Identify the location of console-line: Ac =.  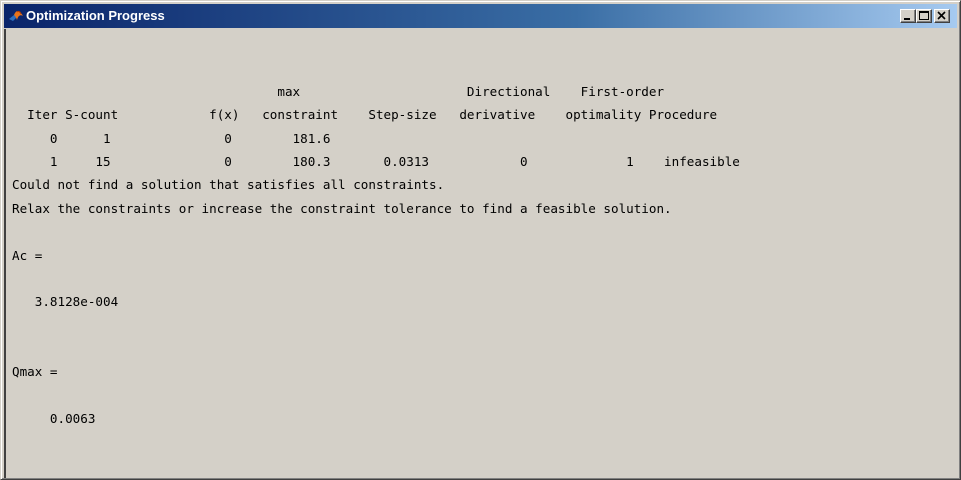
(27, 255).